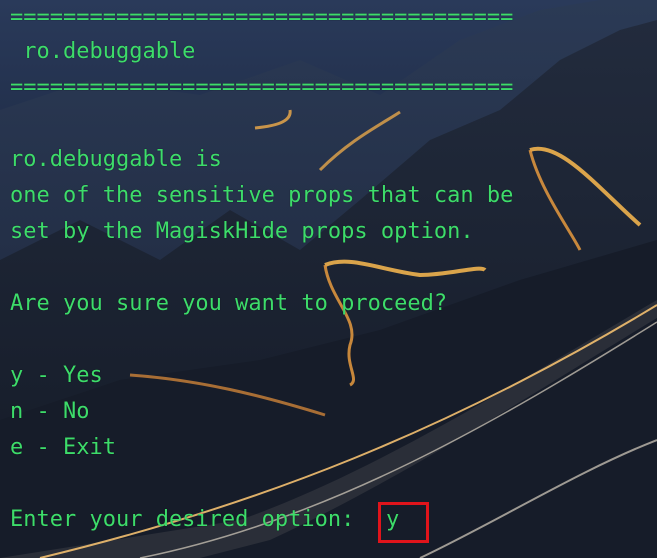 This screenshot has width=657, height=558. I want to click on description-line: ro.debuggable is, so click(116, 159).